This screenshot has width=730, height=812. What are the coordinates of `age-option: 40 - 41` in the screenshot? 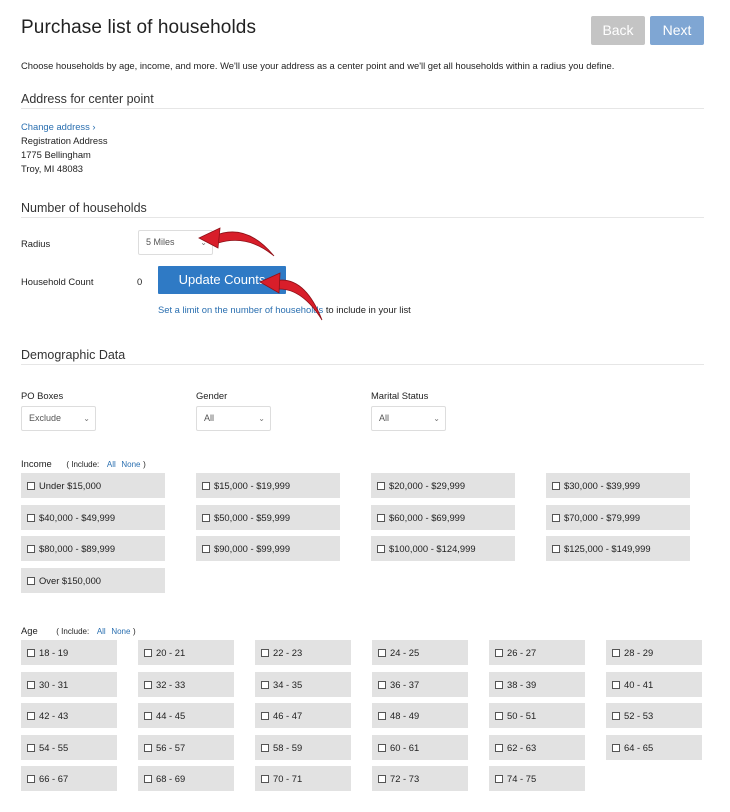 It's located at (654, 684).